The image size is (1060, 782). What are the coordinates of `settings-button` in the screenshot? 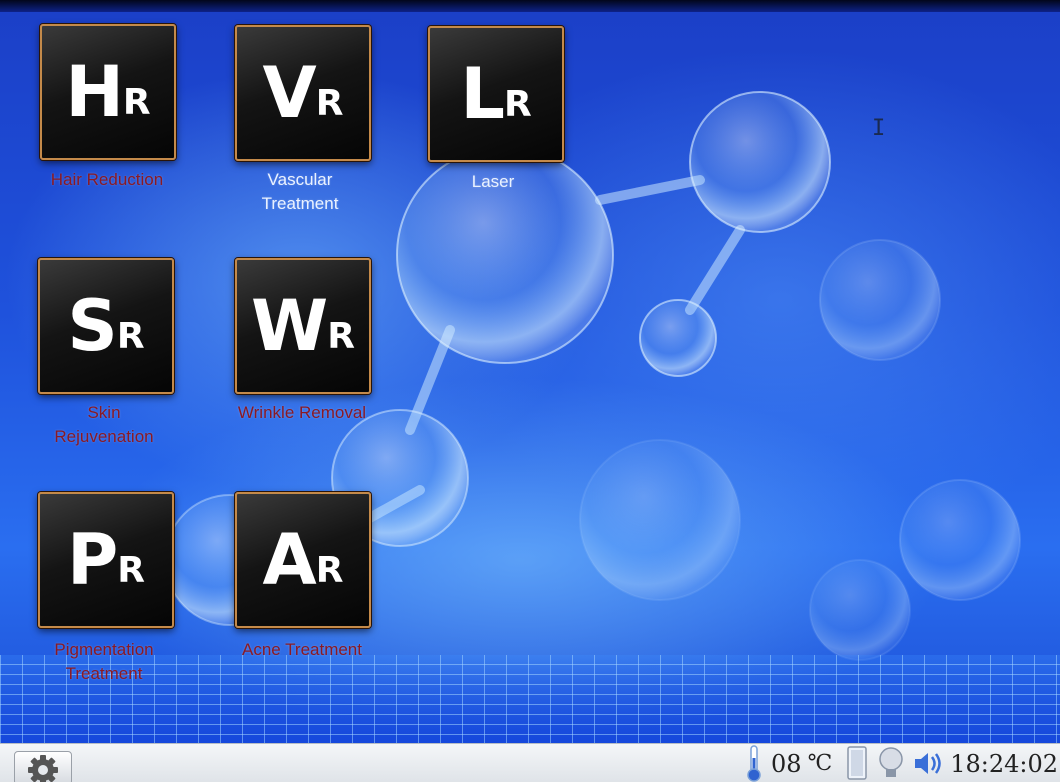 It's located at (43, 766).